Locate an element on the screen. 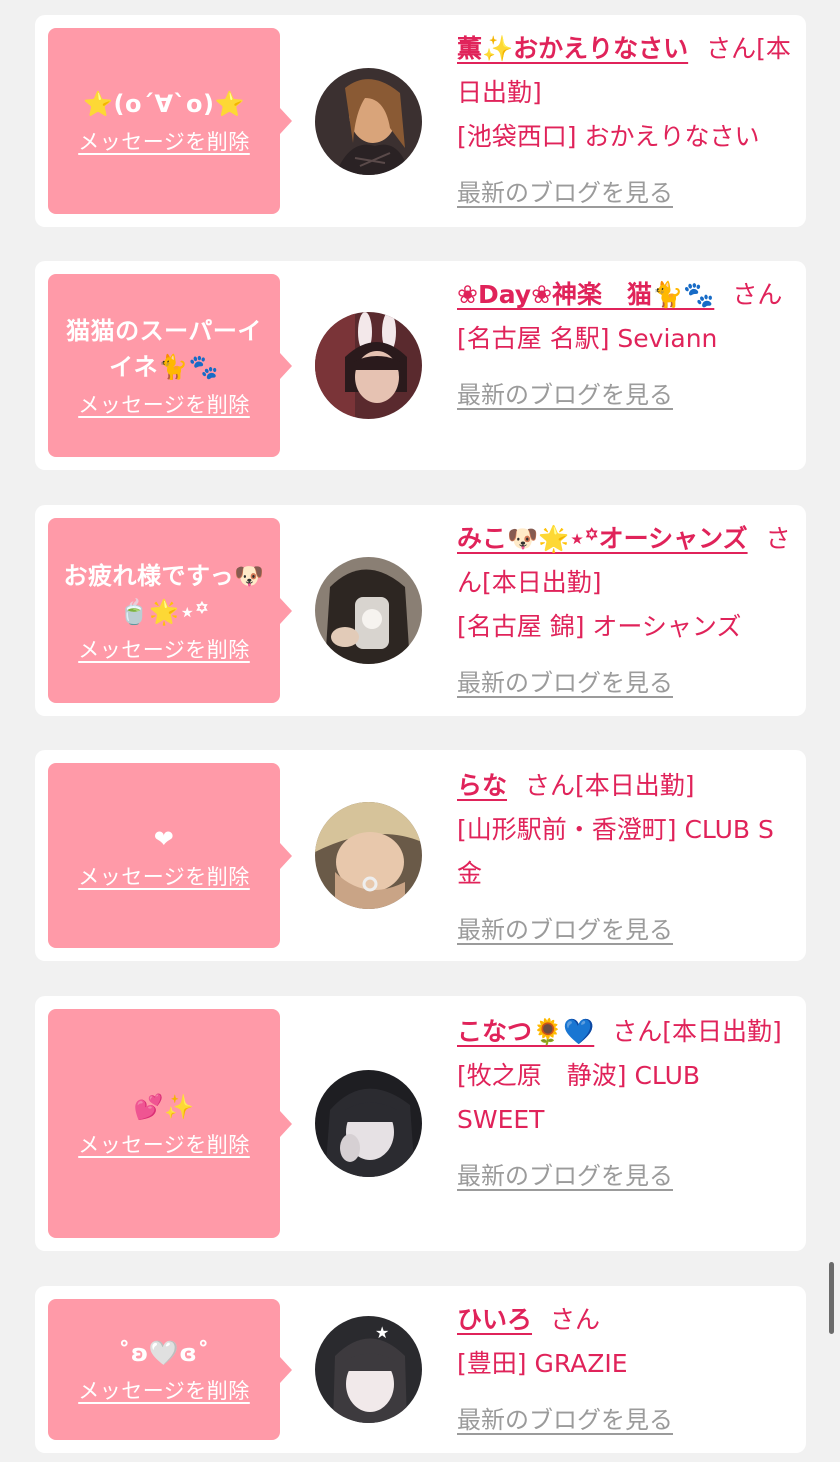 Image resolution: width=840 pixels, height=1462 pixels. cast-name-link: ひいろ is located at coordinates (494, 1319).